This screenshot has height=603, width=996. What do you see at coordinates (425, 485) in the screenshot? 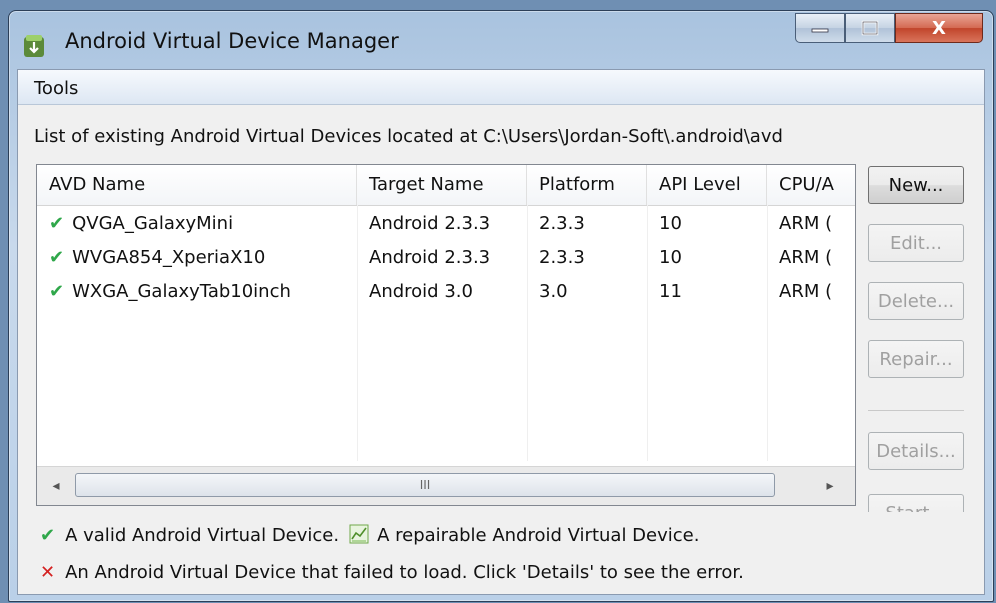
I see `scrollbar-thumb: III` at bounding box center [425, 485].